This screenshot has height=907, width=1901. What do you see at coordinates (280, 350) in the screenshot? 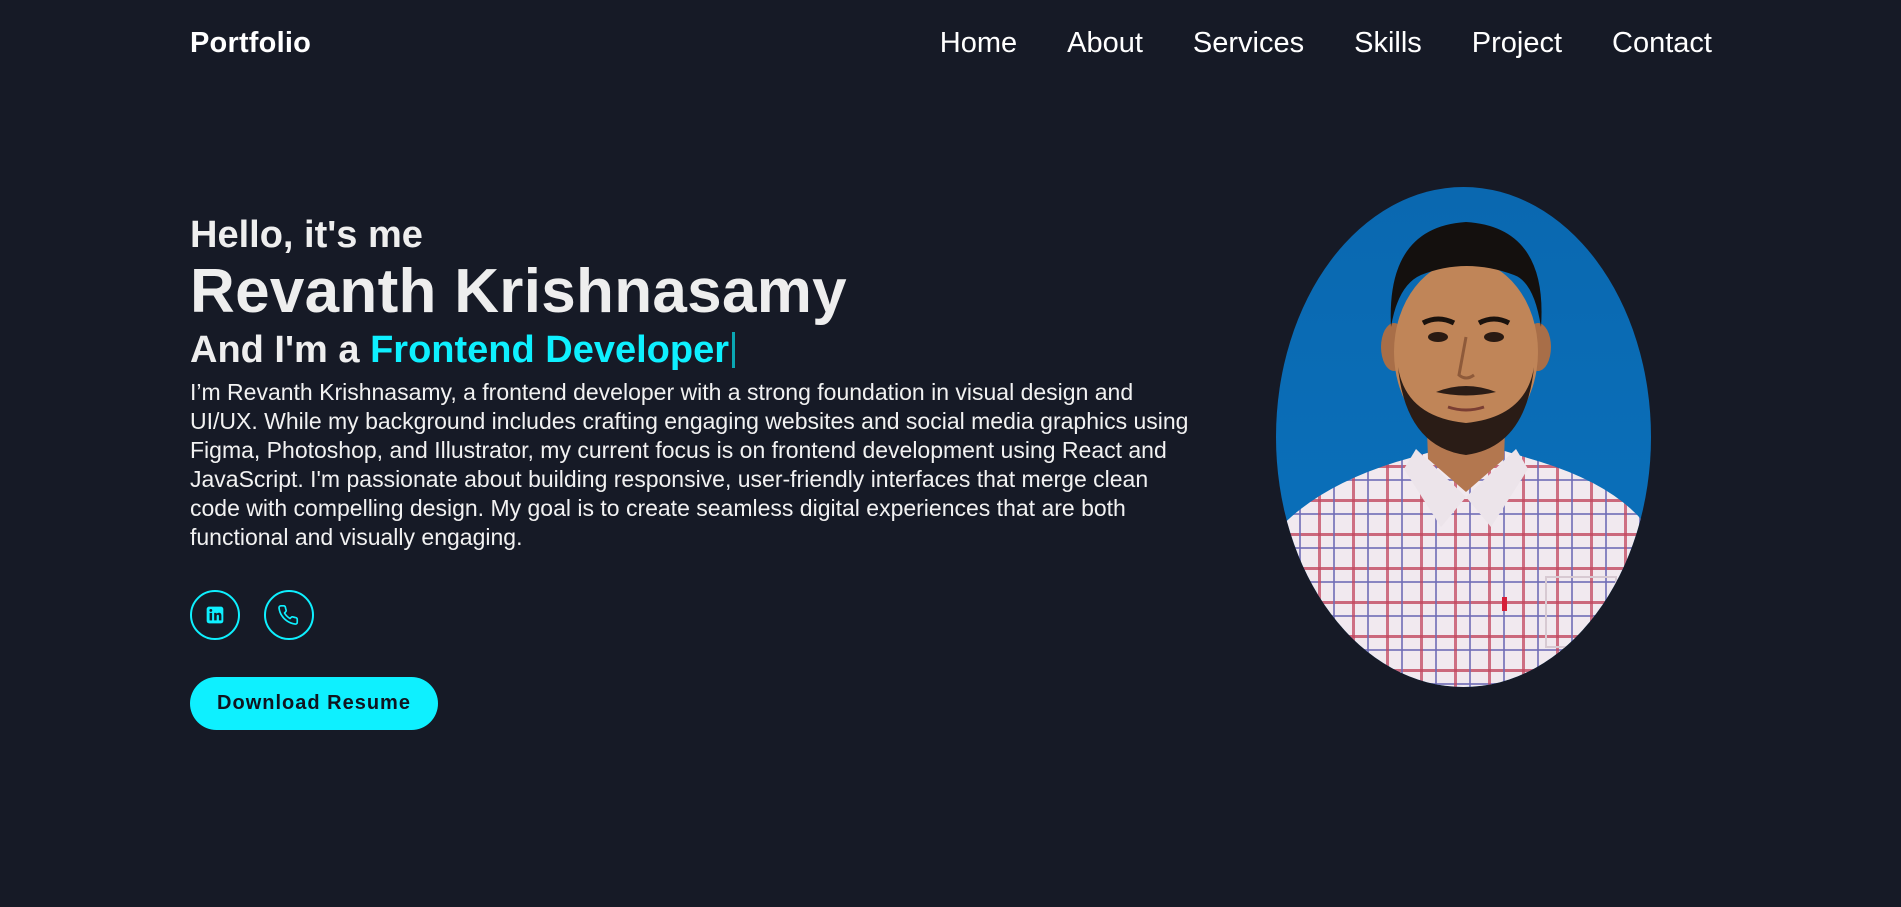
I see `role-prefix: And I'm a` at bounding box center [280, 350].